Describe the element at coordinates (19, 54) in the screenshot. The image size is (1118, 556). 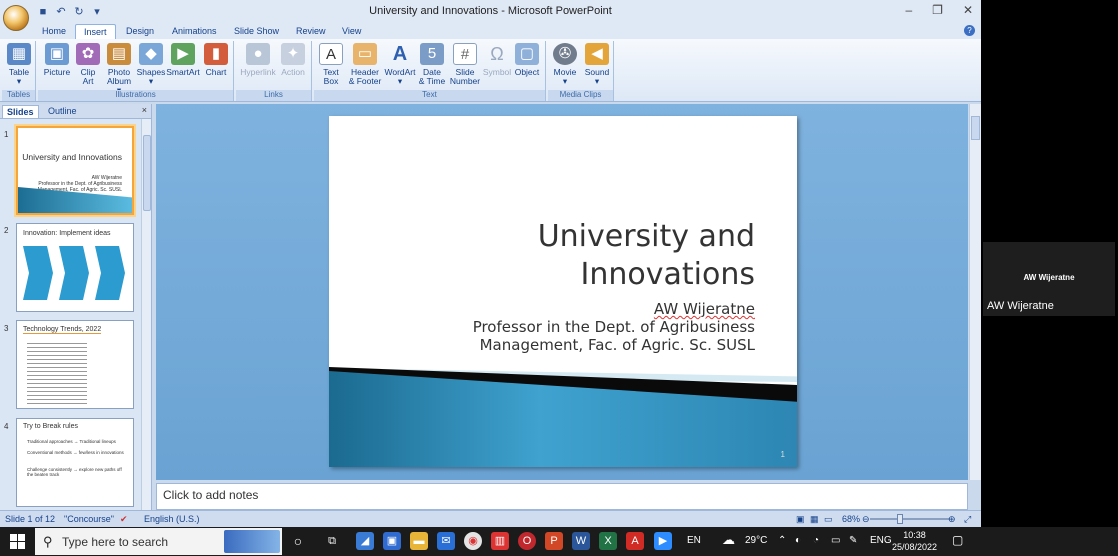
I see `table-icon: ▦` at that location.